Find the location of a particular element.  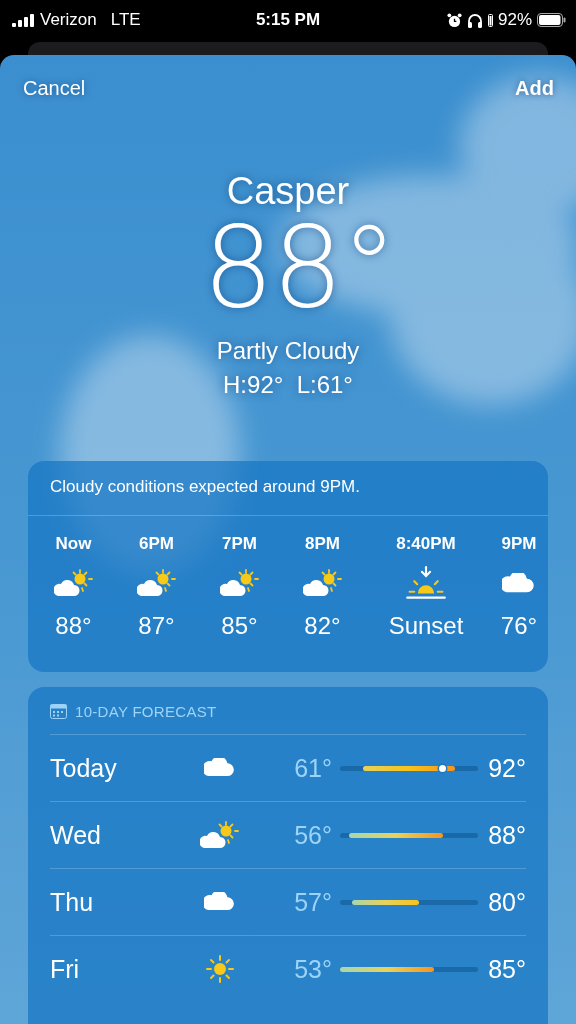

hour-value: 88° is located at coordinates (73, 626).